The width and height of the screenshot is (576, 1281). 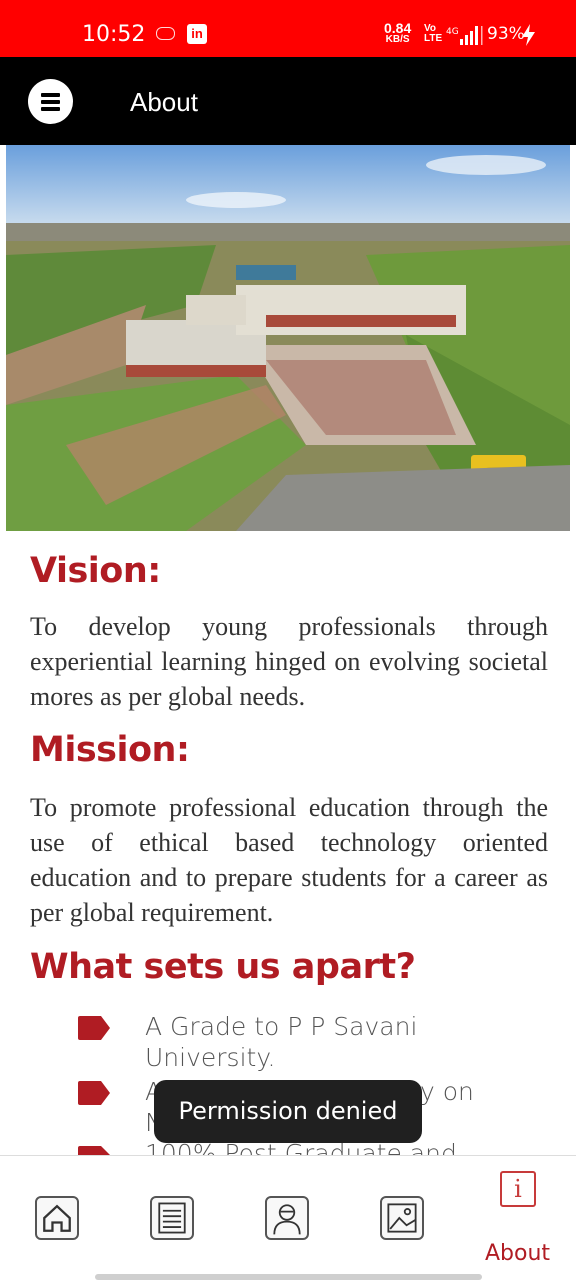 I want to click on vision-heading: Vision:, so click(x=95, y=571).